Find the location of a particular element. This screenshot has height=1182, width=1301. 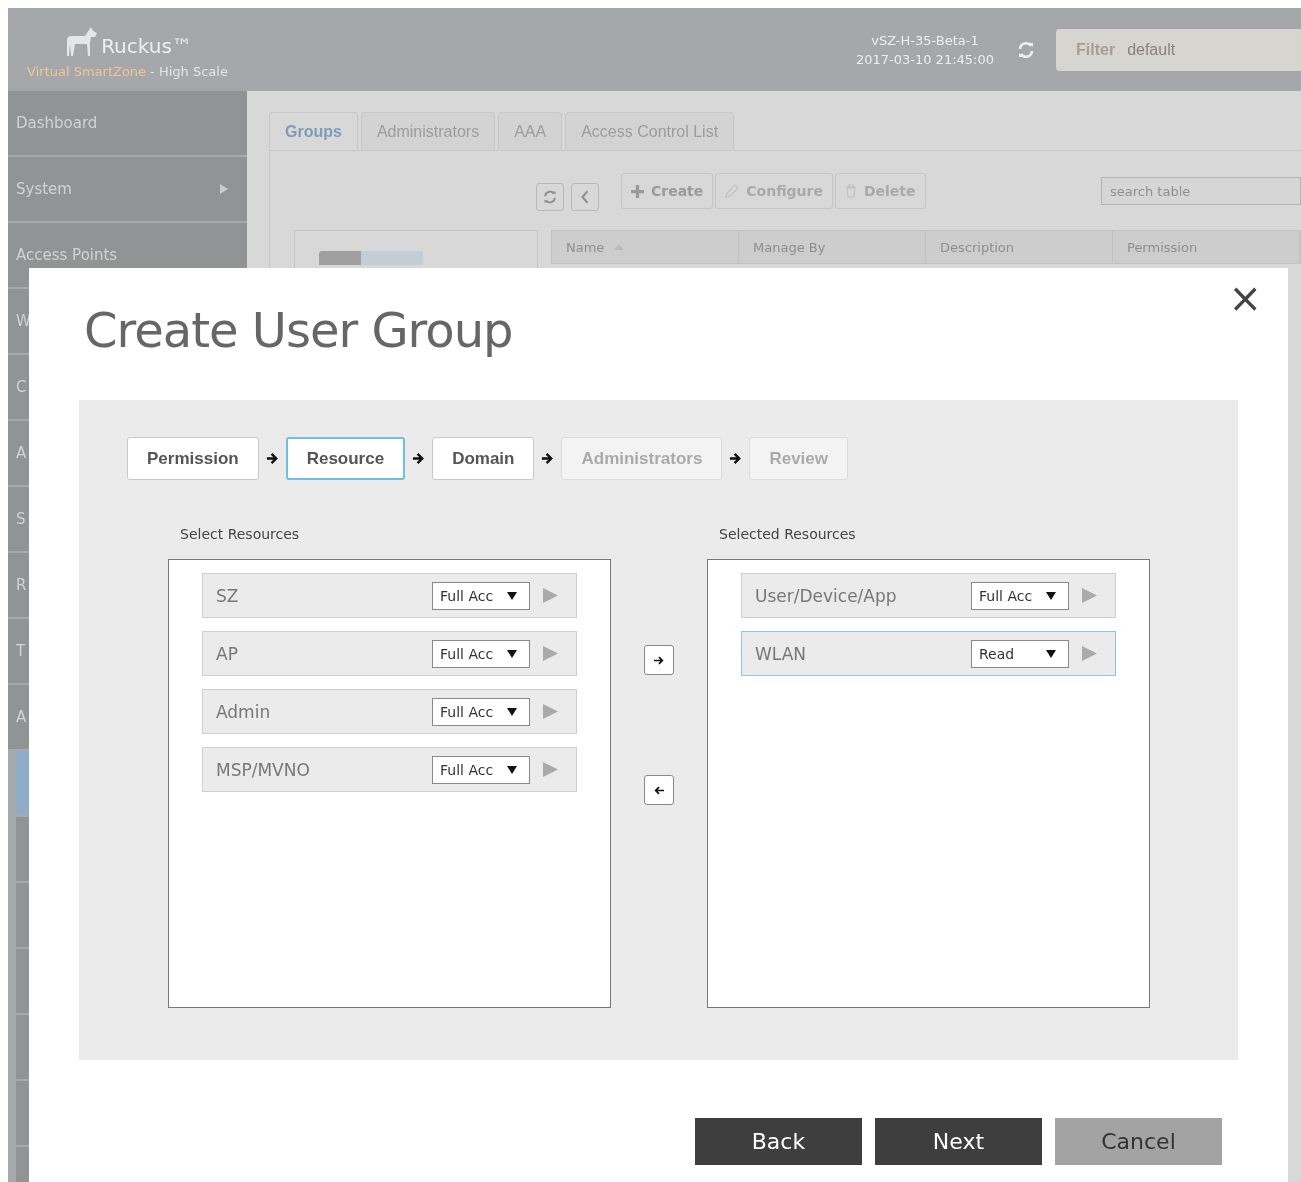

list-label: Selected Resources is located at coordinates (788, 535).